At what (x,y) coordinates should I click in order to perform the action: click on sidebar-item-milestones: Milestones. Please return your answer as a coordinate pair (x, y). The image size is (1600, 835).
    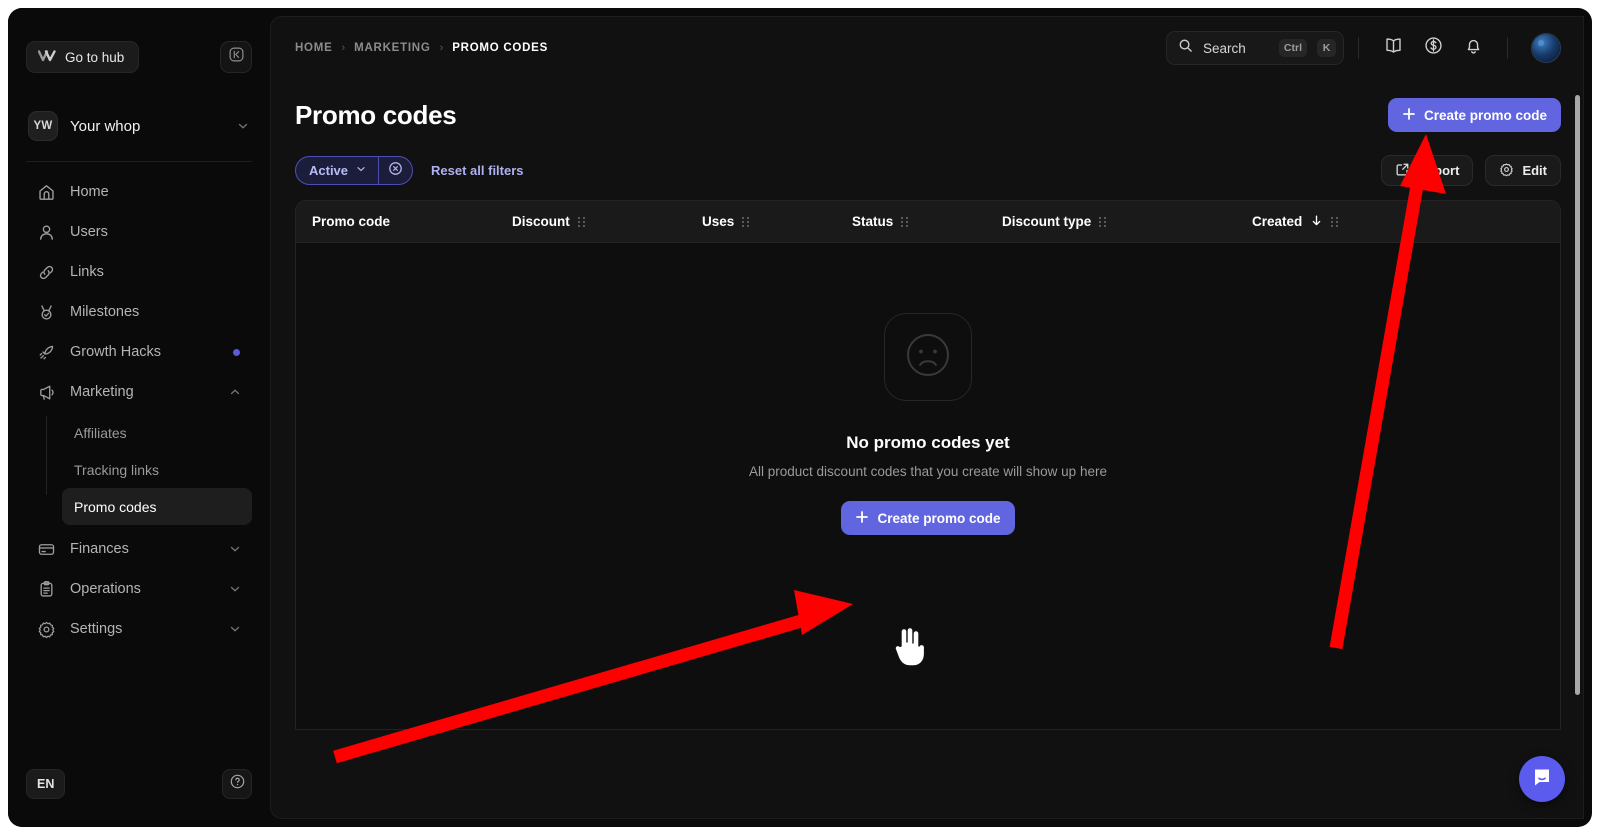
    Looking at the image, I should click on (139, 312).